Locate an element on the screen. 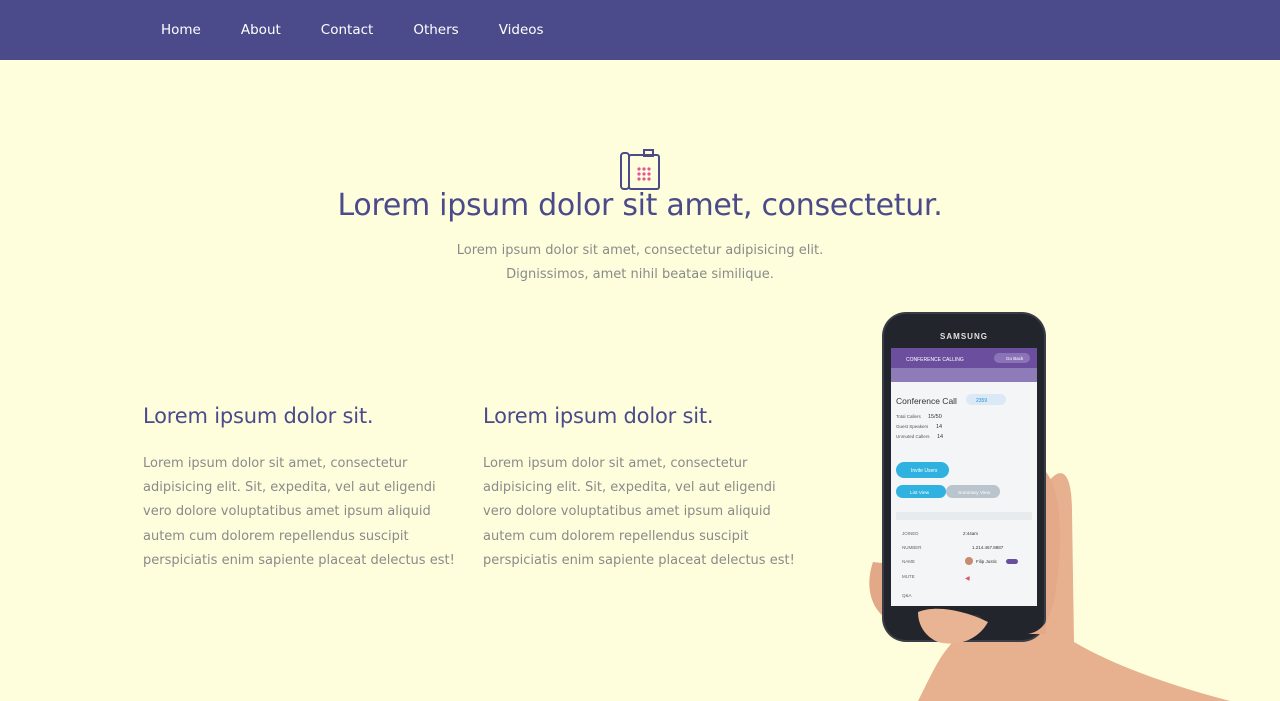  row-value: 1.214.467.8887 is located at coordinates (988, 547).